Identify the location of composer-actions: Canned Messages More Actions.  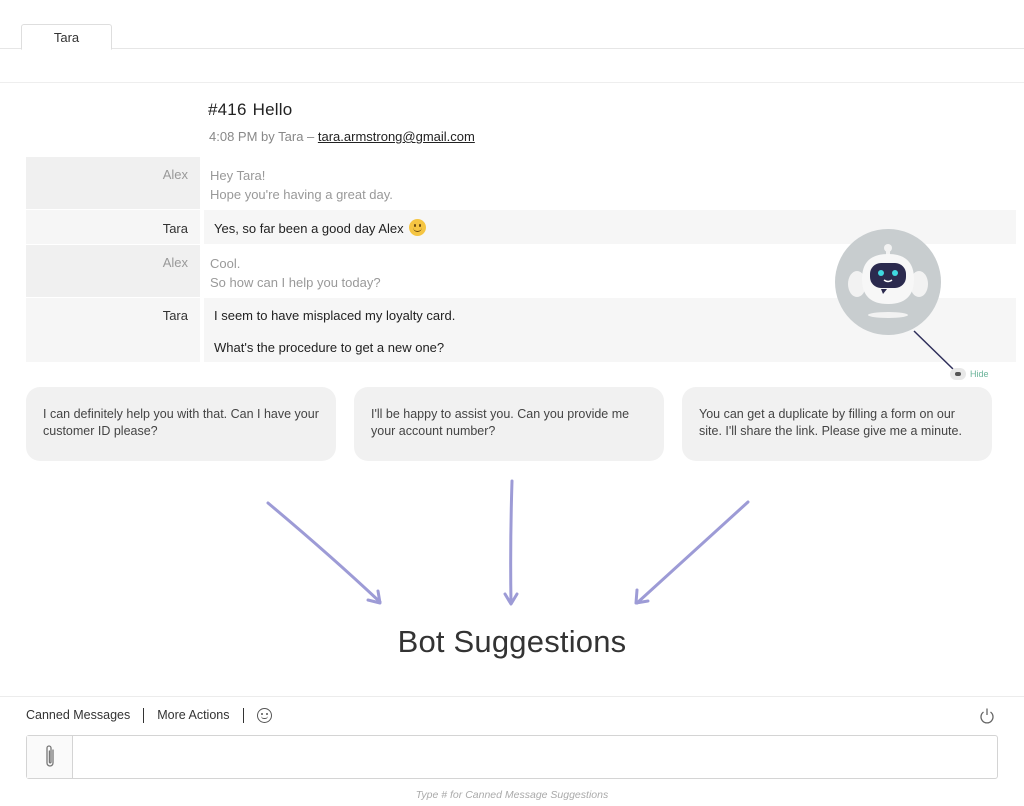
(149, 715).